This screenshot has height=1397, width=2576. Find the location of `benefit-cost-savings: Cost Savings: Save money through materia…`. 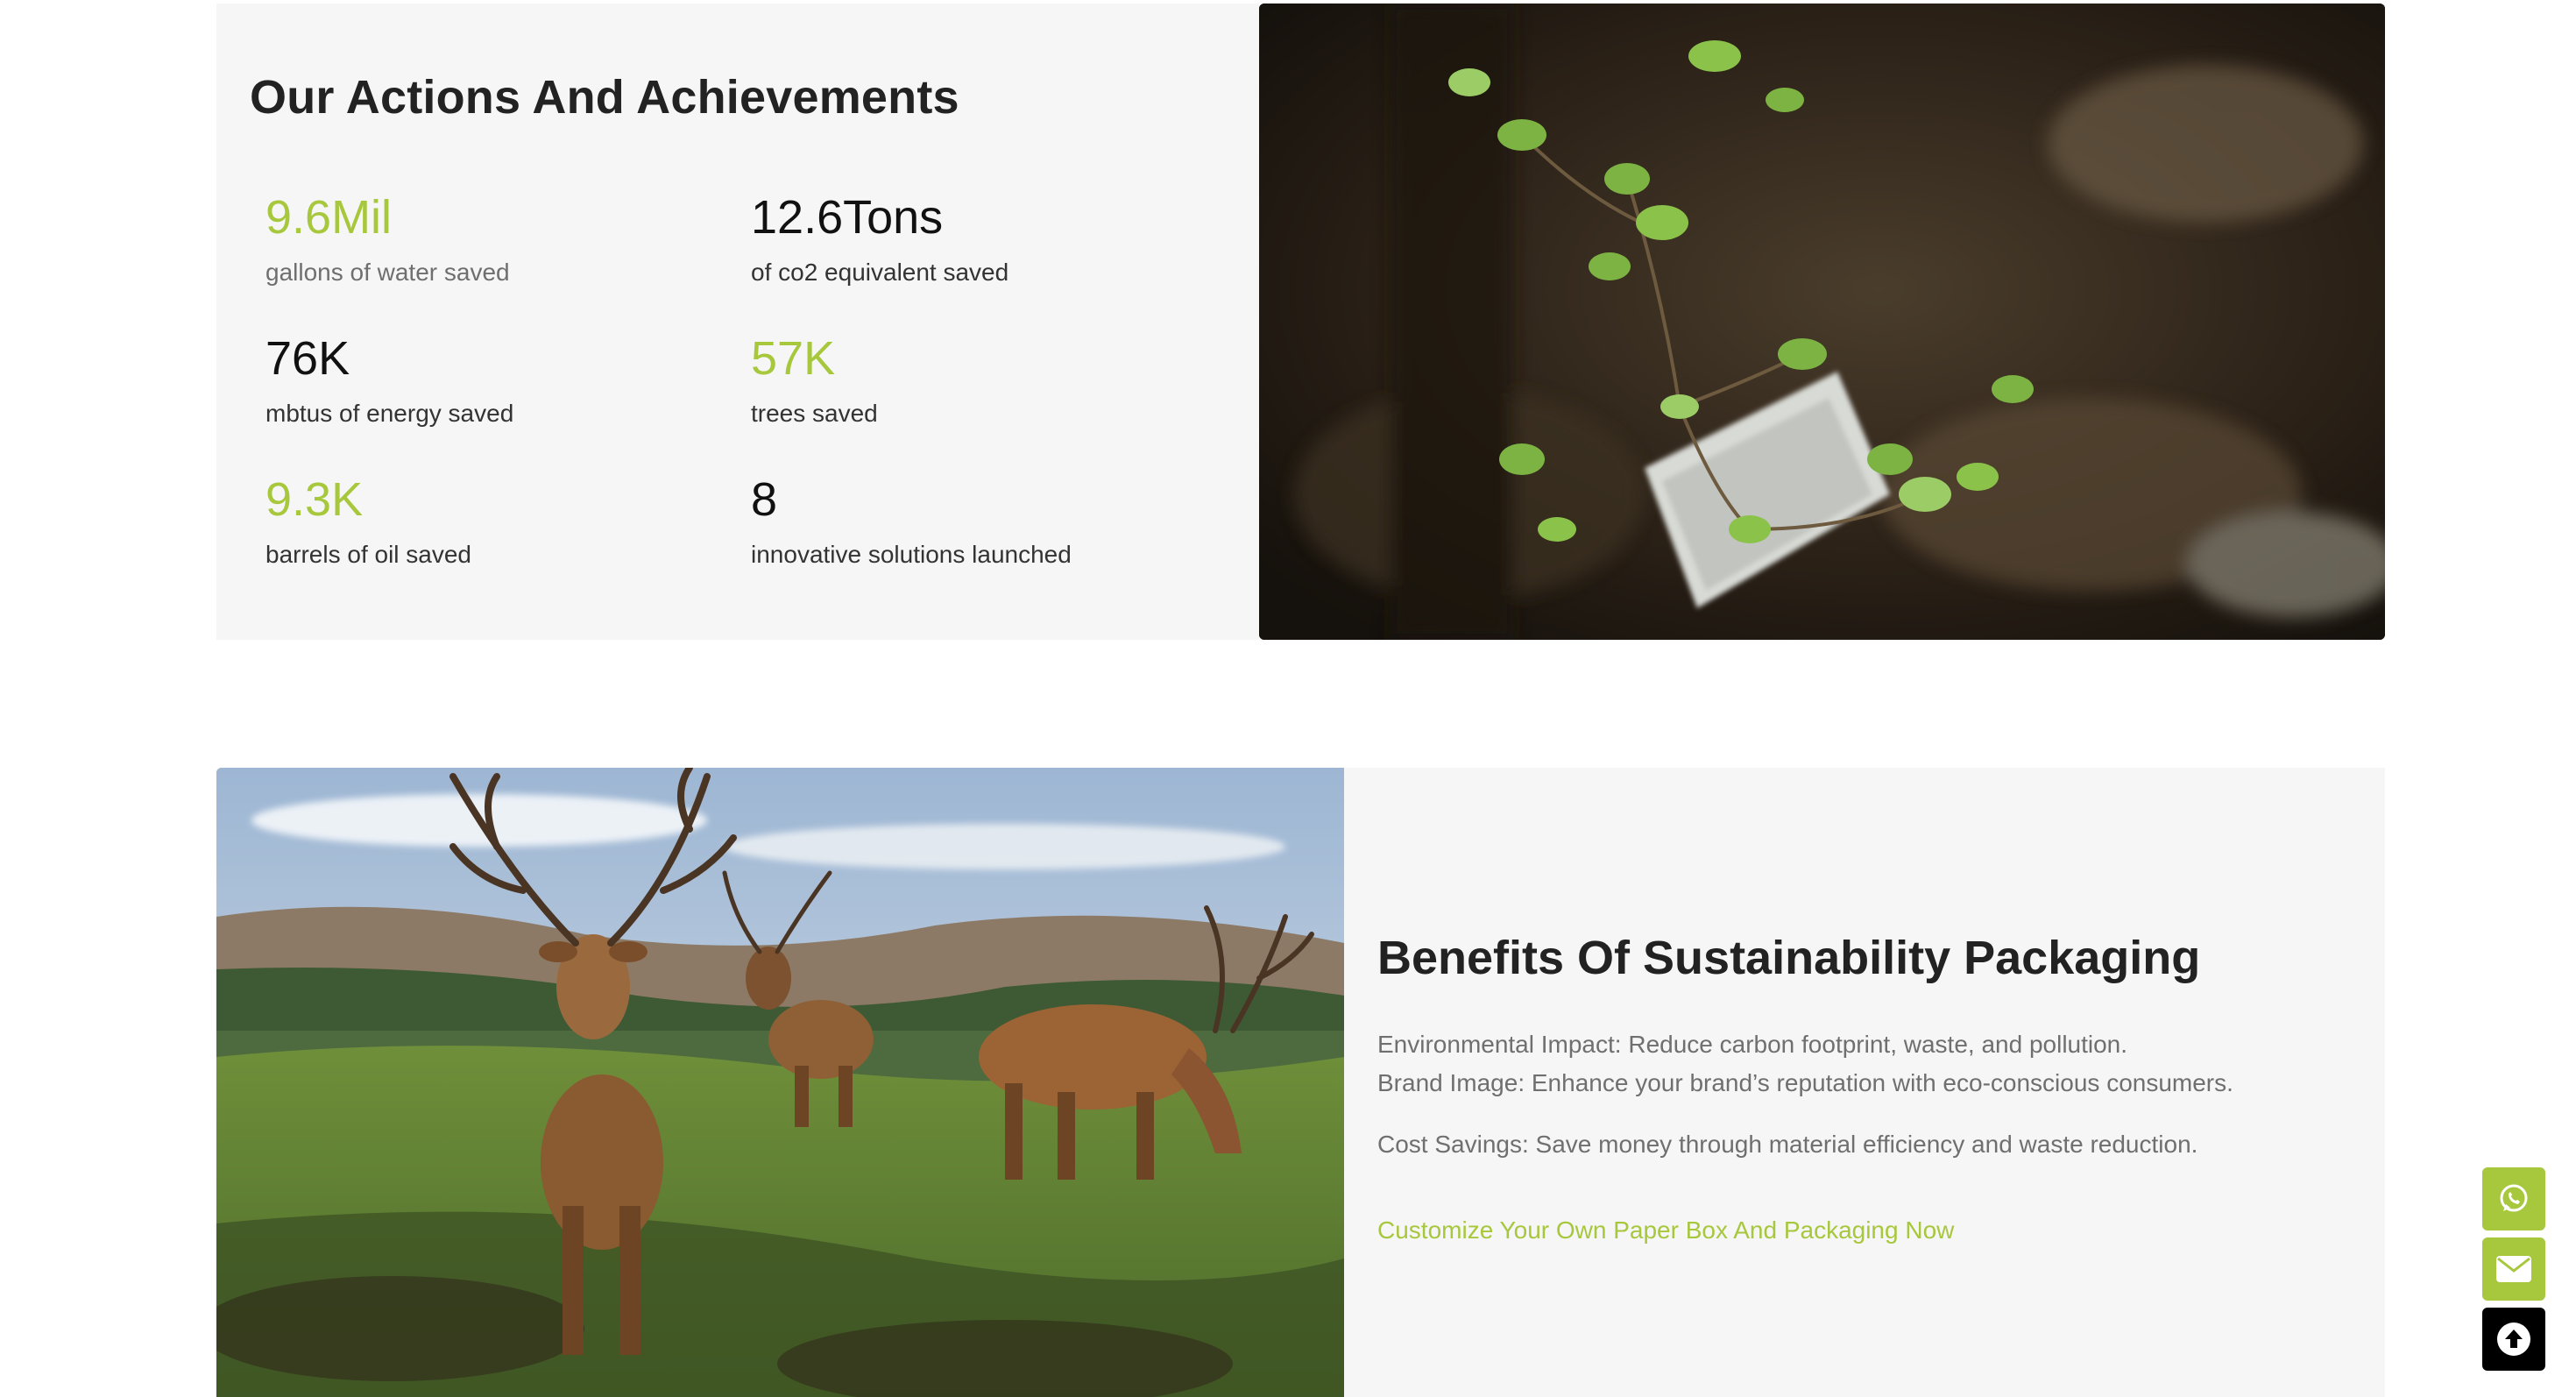

benefit-cost-savings: Cost Savings: Save money through materia… is located at coordinates (1787, 1145).